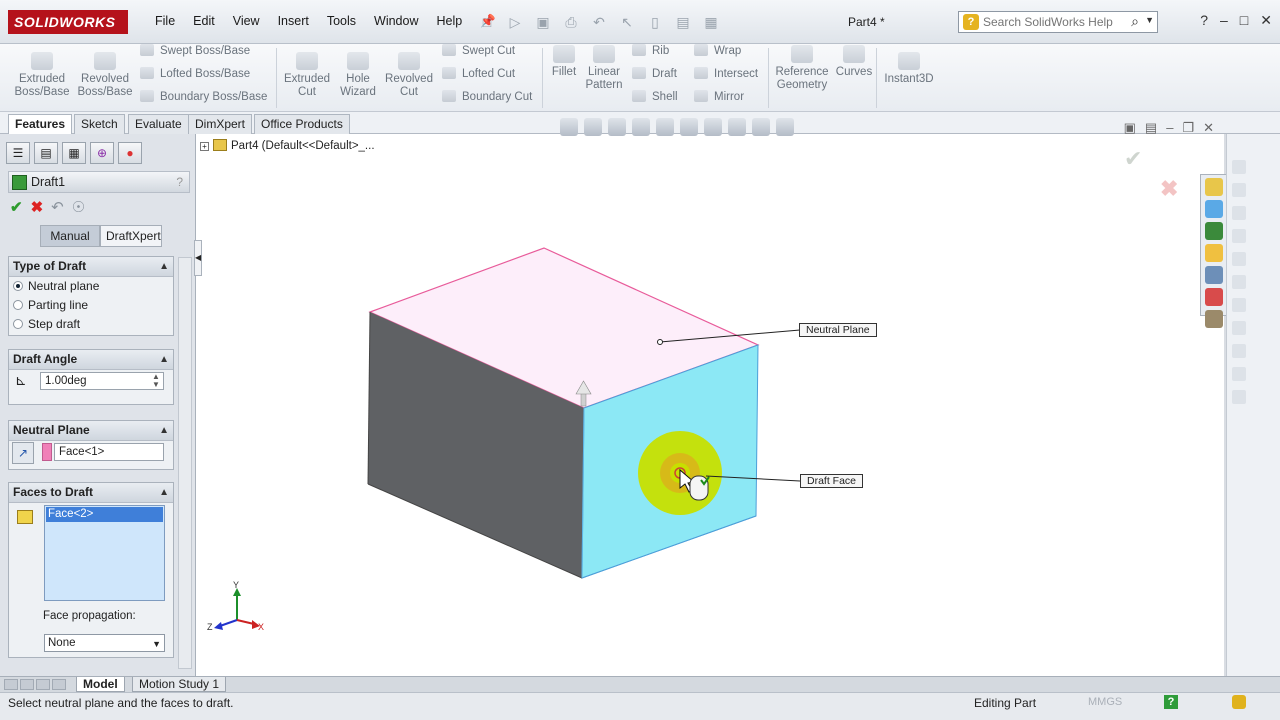 The width and height of the screenshot is (1280, 720). I want to click on manual-mode-button: Manual, so click(70, 236).